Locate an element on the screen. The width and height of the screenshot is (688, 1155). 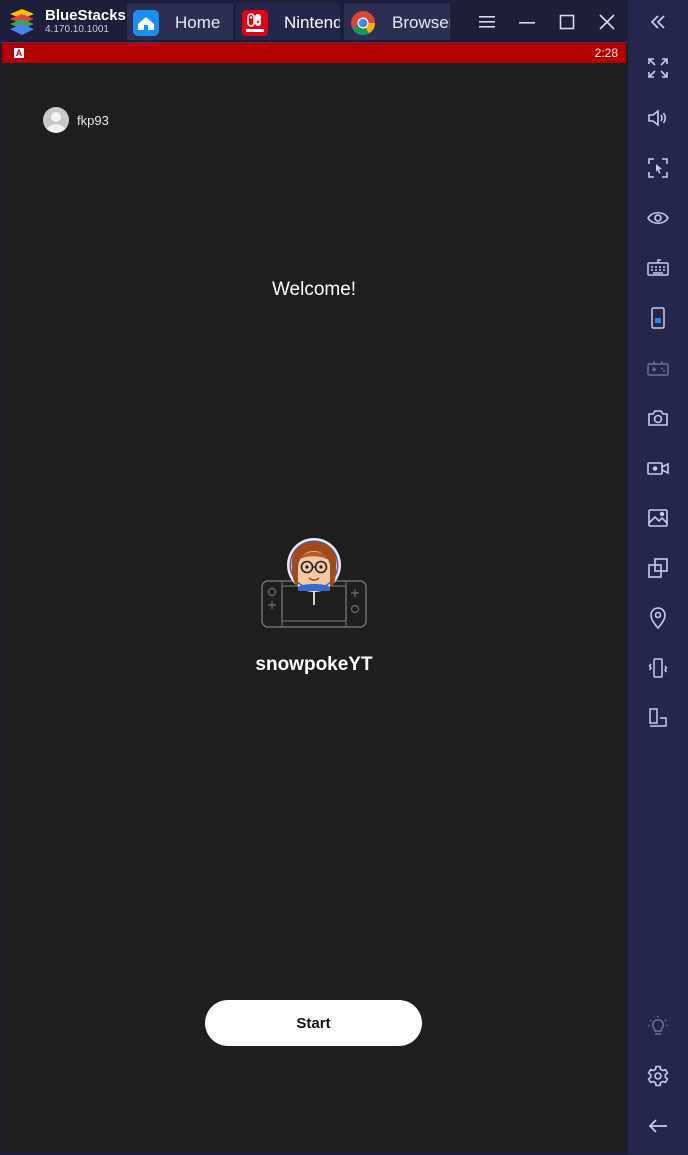
tab-home-label: Home is located at coordinates (198, 22).